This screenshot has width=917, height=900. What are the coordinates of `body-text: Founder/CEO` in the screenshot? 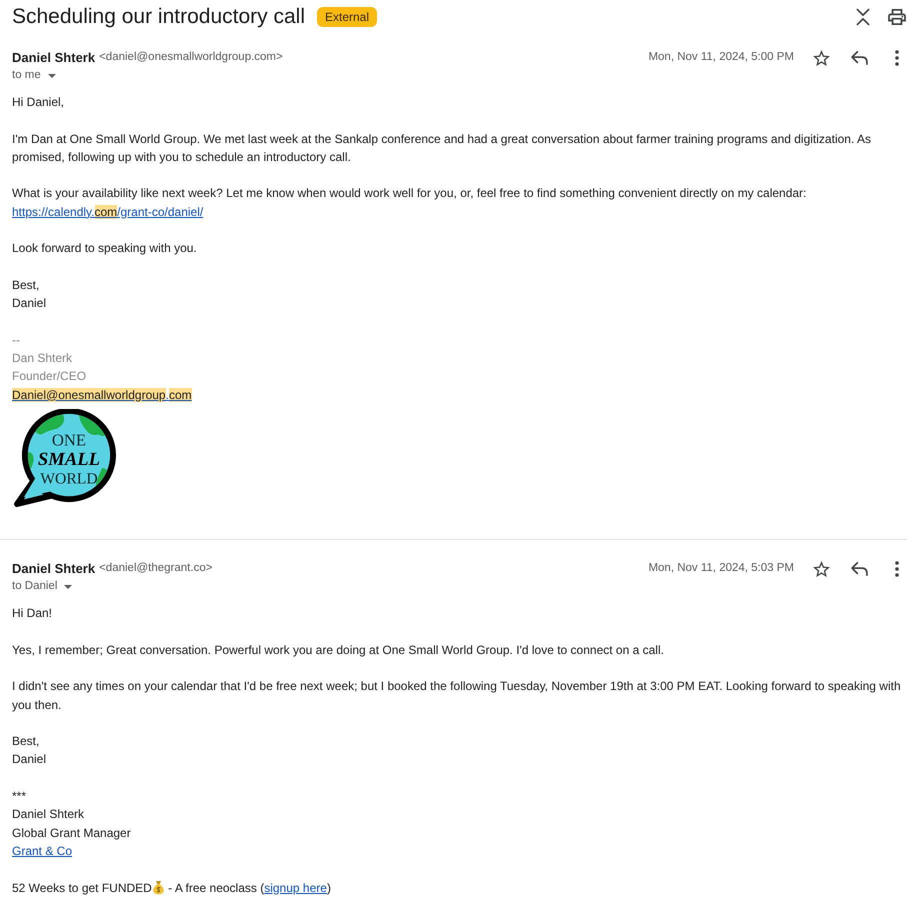 It's located at (50, 377).